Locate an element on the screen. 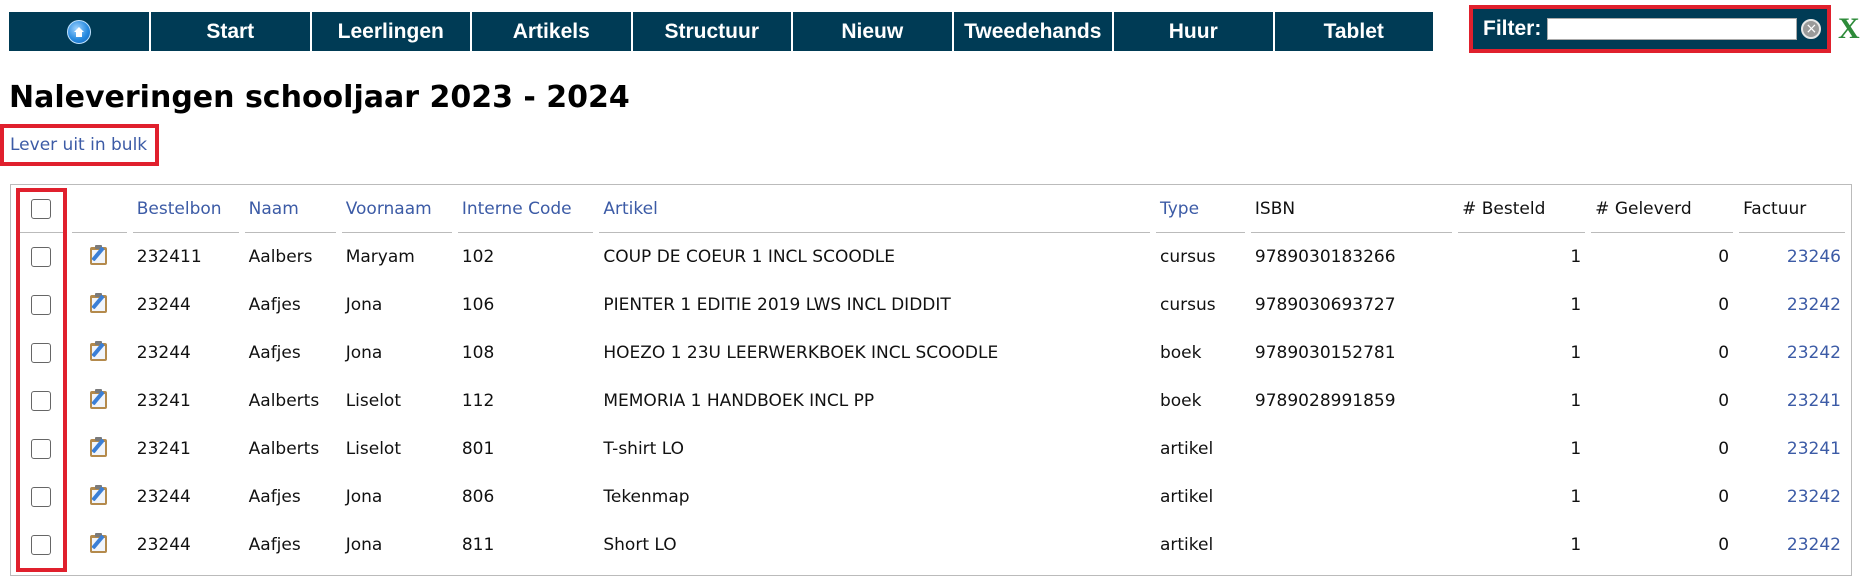  cell-isbn: 9789030693727 is located at coordinates (1325, 305).